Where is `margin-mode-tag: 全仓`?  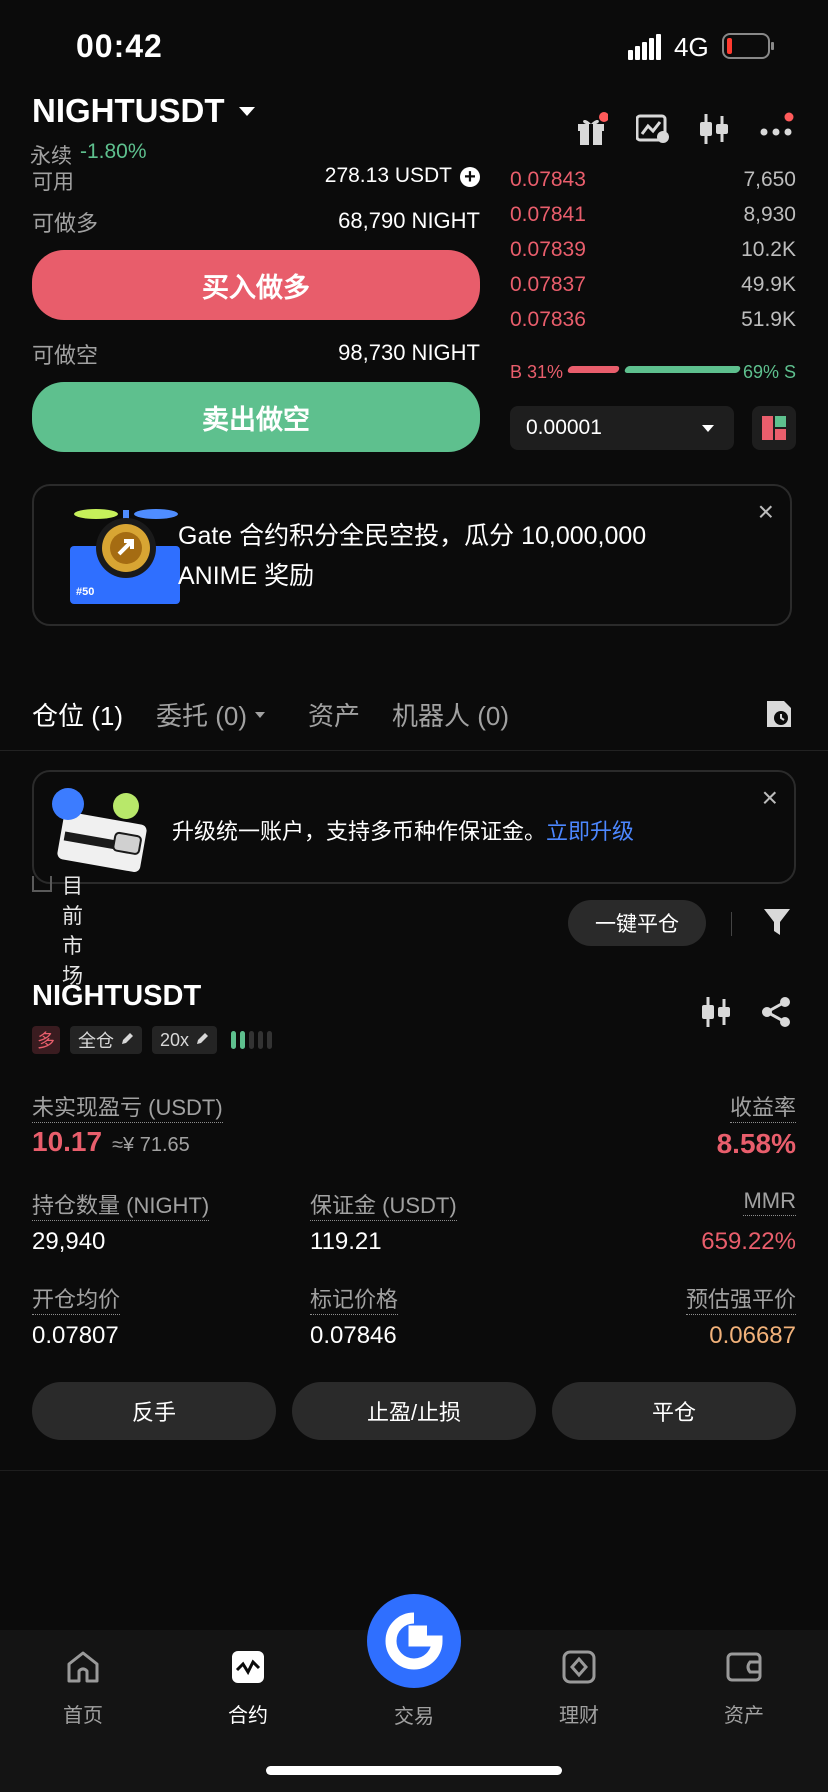
margin-mode-tag: 全仓 is located at coordinates (106, 1040).